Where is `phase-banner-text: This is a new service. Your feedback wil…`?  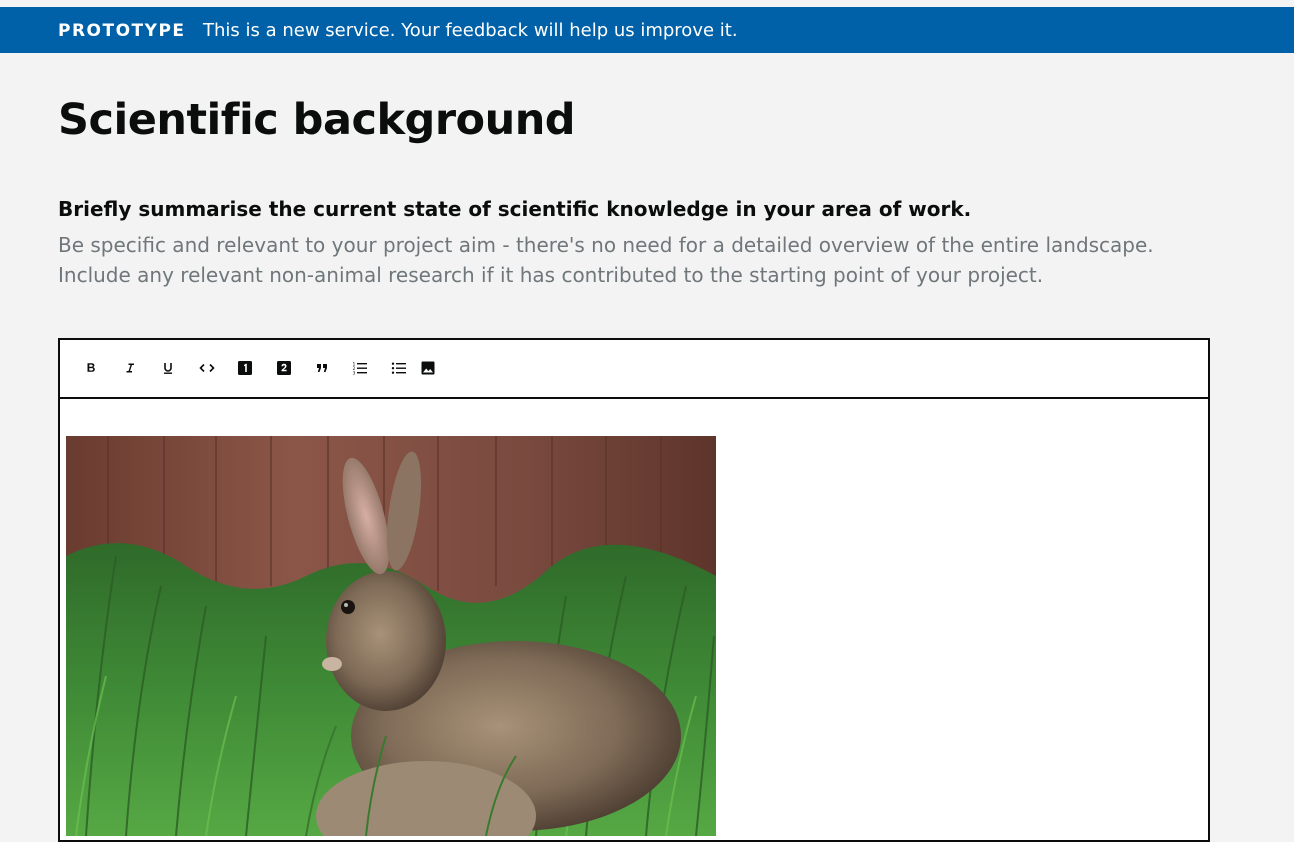 phase-banner-text: This is a new service. Your feedback wil… is located at coordinates (470, 30).